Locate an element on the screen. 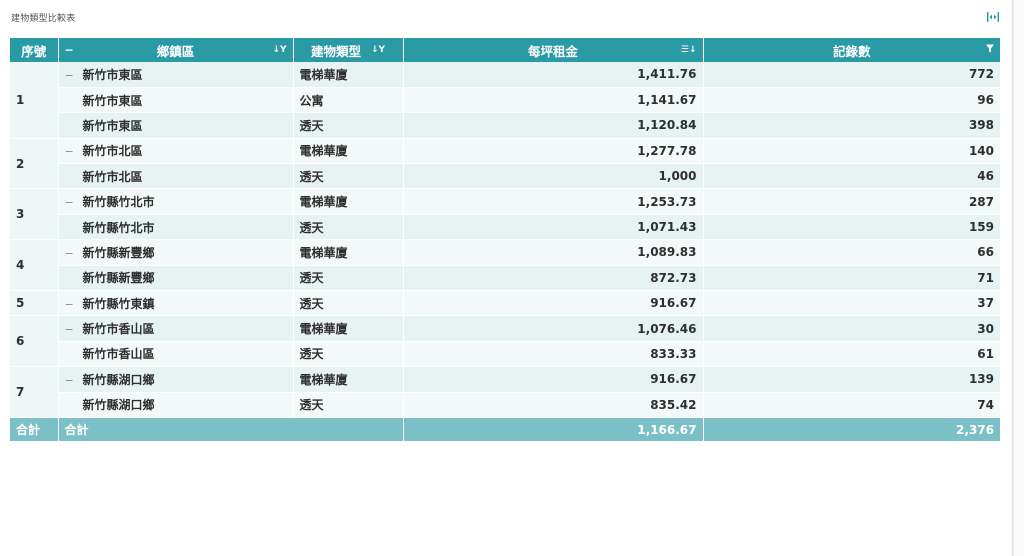 This screenshot has width=1024, height=556. header-price-label: 每坪租金 is located at coordinates (552, 51).